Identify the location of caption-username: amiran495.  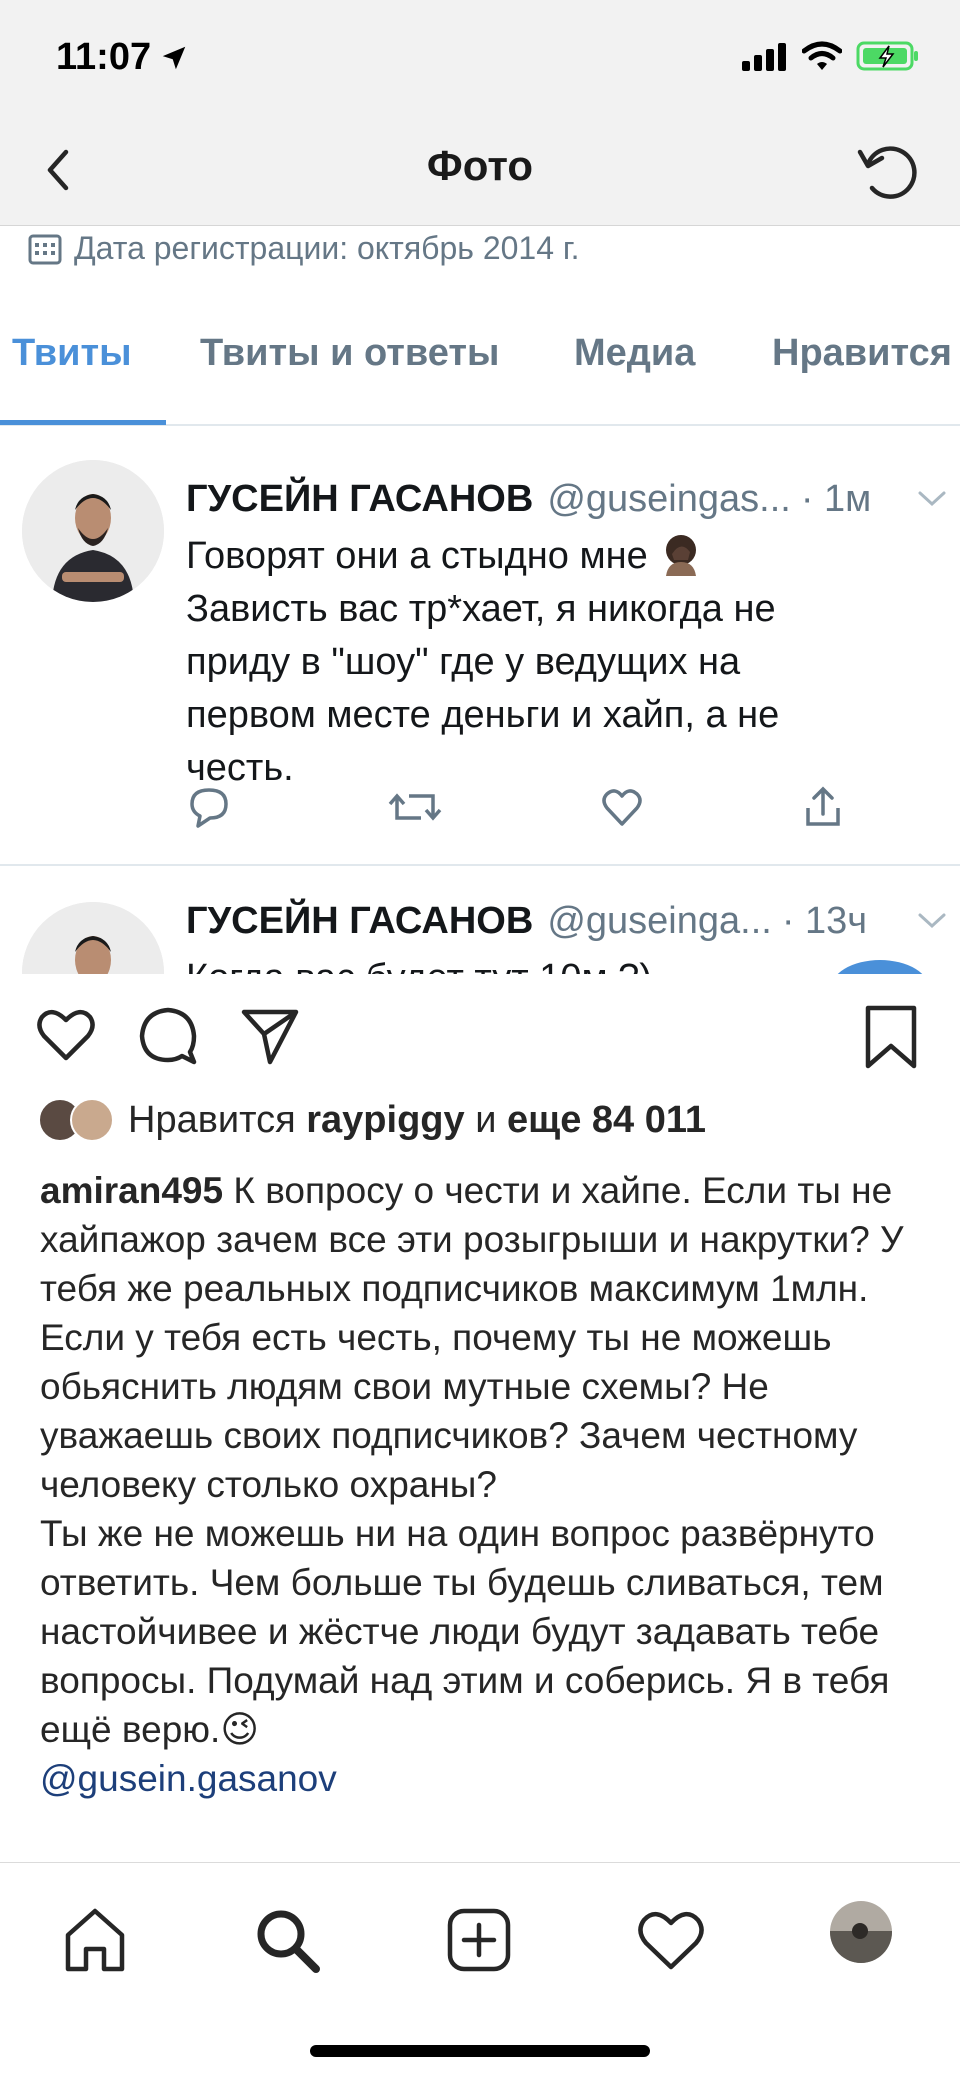
(131, 1190).